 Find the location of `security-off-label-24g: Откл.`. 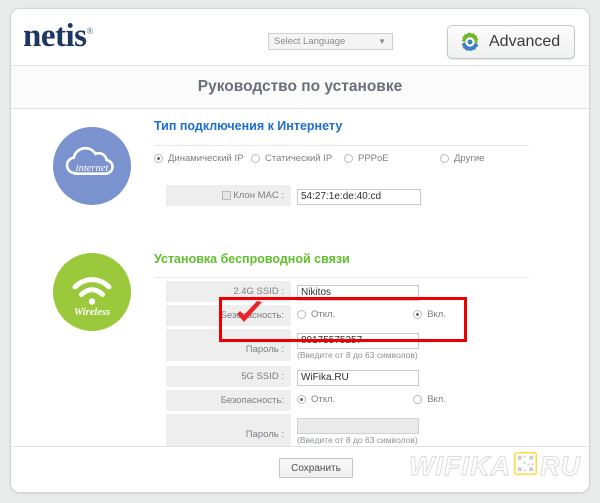

security-off-label-24g: Откл. is located at coordinates (323, 314).